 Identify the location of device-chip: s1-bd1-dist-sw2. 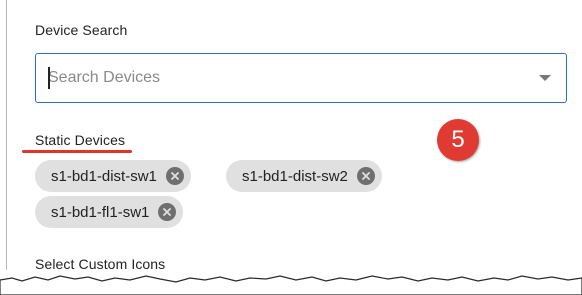
(304, 176).